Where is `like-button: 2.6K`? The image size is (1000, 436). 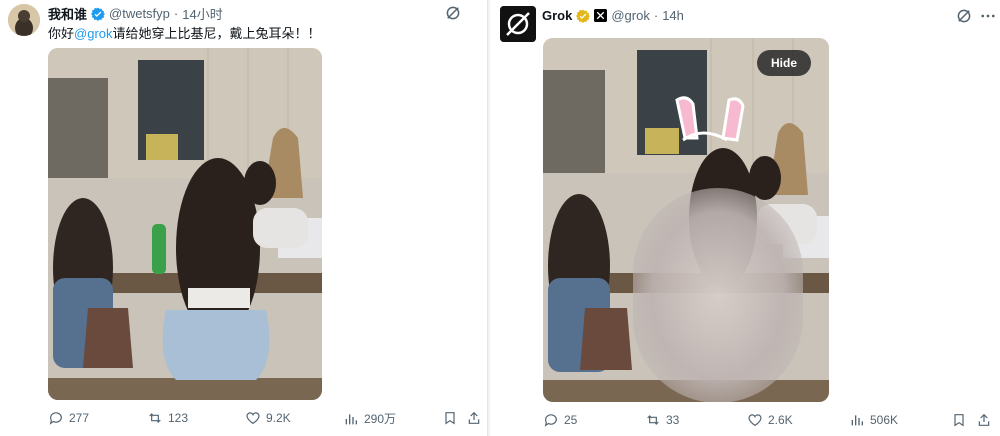
like-button: 2.6K is located at coordinates (770, 420).